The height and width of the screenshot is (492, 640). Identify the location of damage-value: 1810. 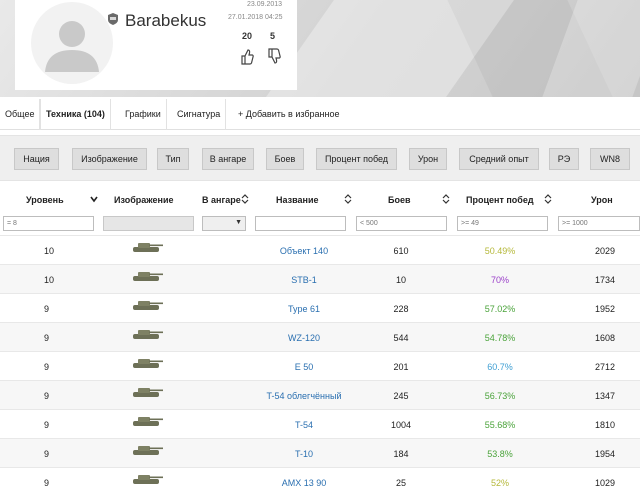
(605, 425).